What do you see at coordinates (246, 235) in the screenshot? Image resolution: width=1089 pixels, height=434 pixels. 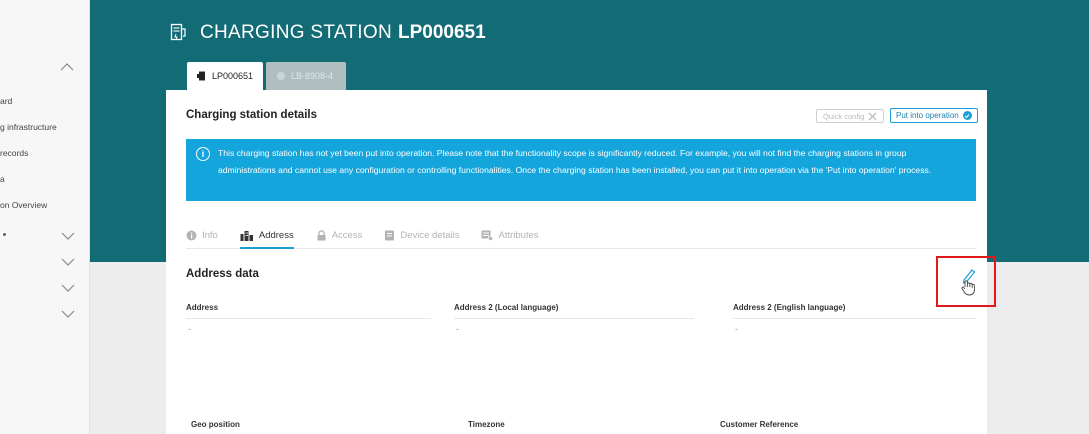 I see `address-icon` at bounding box center [246, 235].